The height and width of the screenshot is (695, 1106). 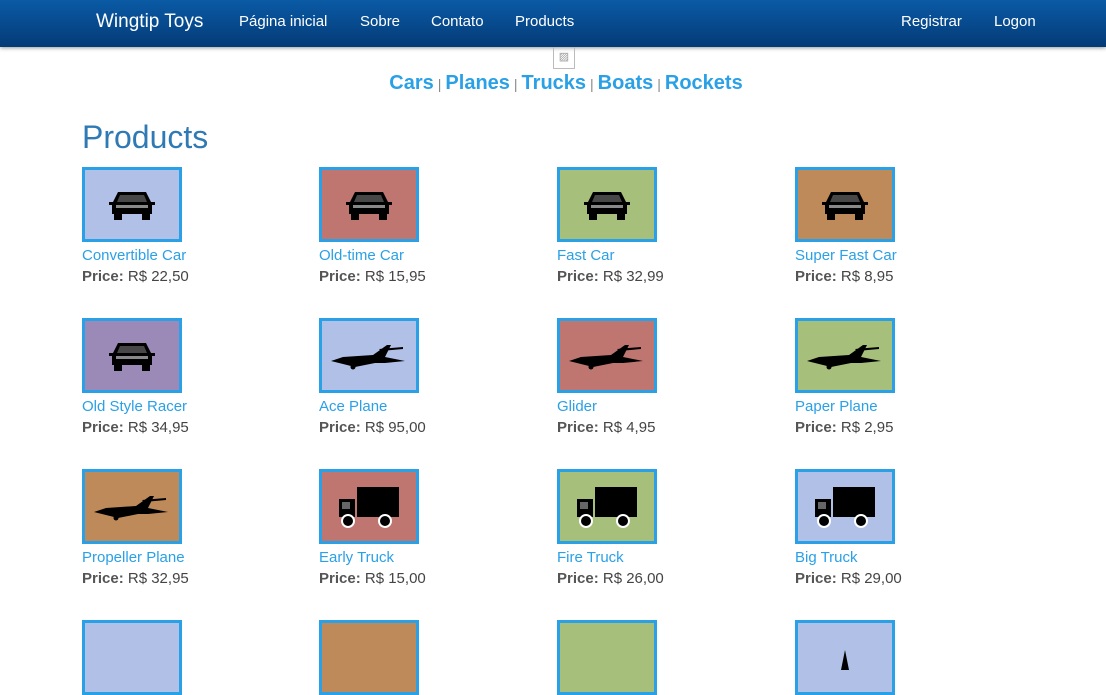 What do you see at coordinates (395, 427) in the screenshot?
I see `price-value: R$ 95,00` at bounding box center [395, 427].